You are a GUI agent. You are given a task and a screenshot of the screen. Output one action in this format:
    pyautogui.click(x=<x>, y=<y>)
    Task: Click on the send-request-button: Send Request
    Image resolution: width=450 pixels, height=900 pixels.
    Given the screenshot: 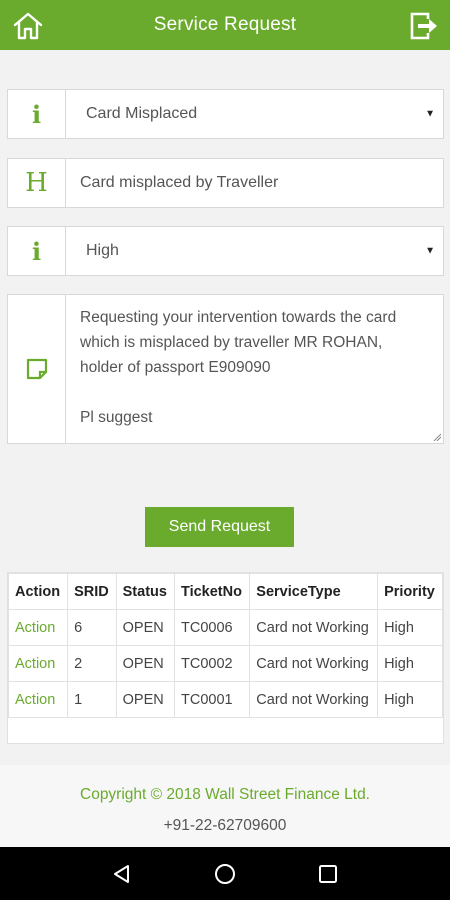 What is the action you would take?
    pyautogui.click(x=219, y=527)
    